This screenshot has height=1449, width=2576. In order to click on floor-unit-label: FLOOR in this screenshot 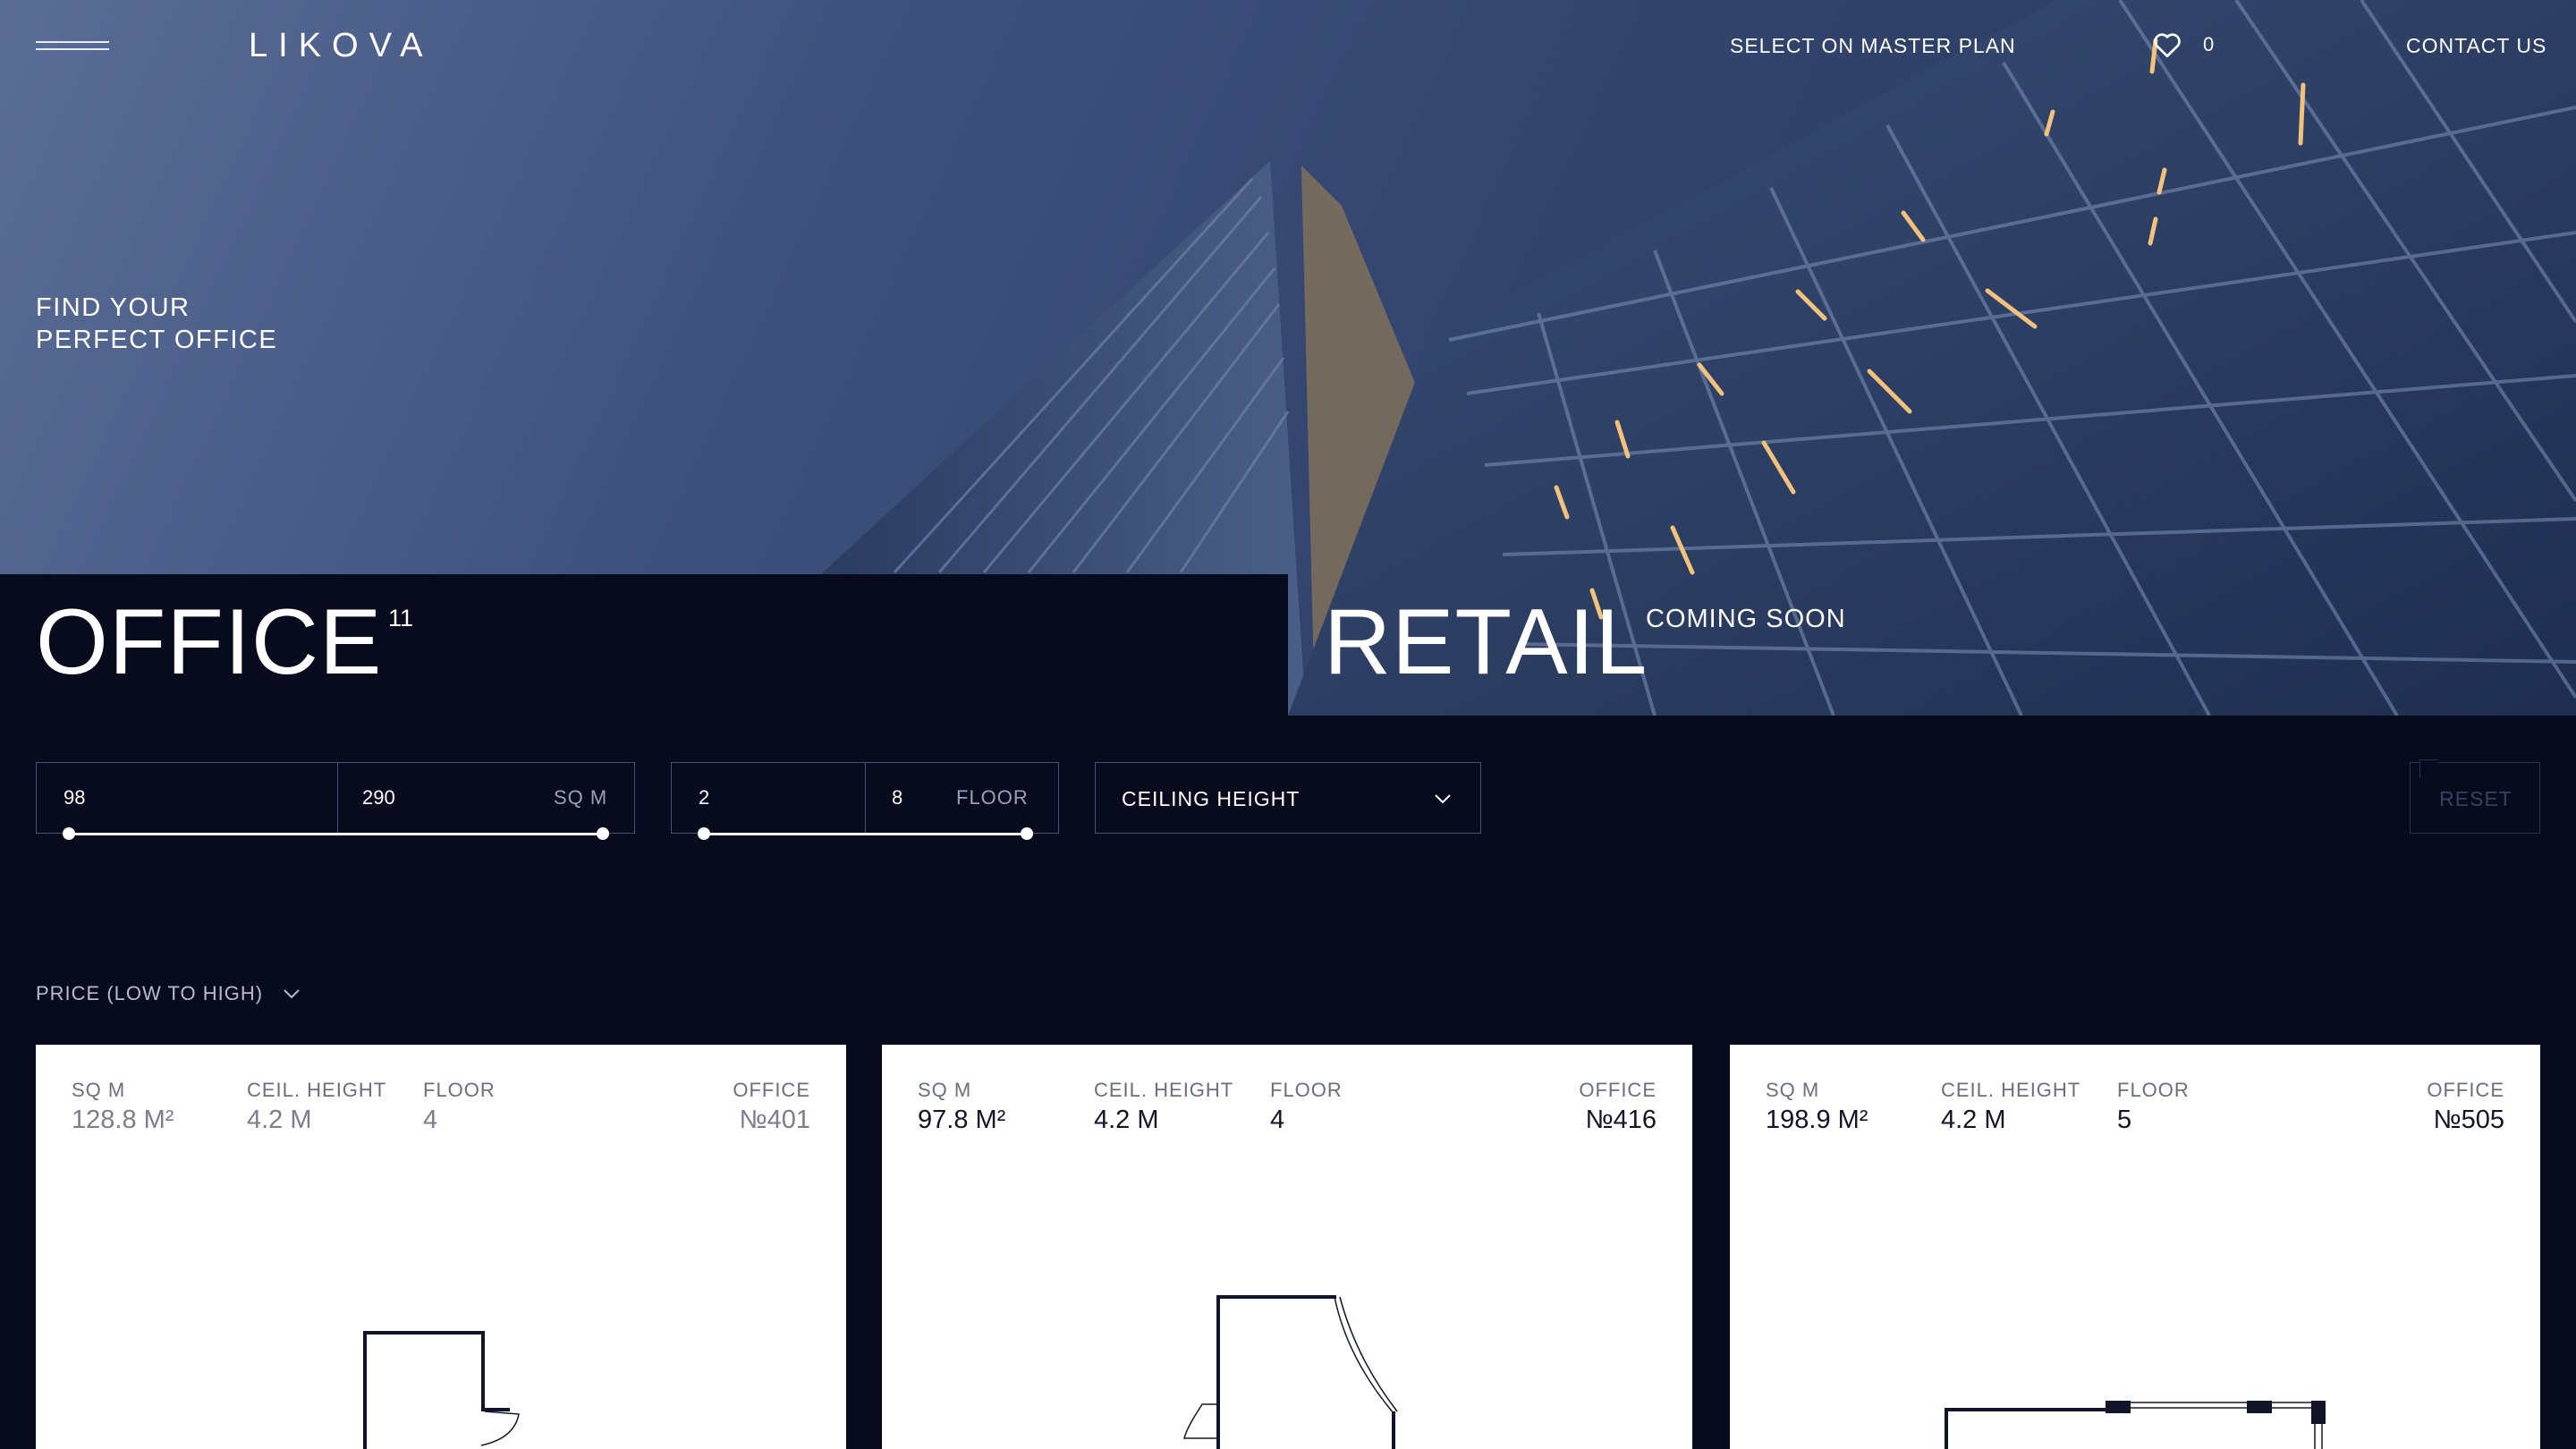, I will do `click(992, 797)`.